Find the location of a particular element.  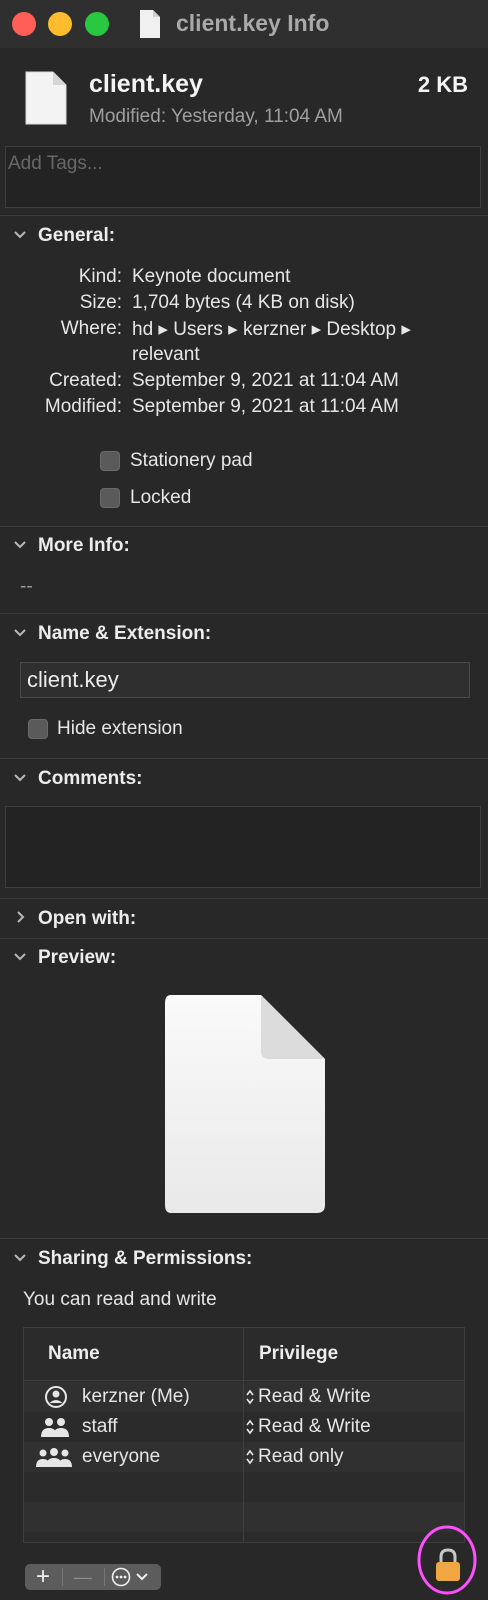

table-row: kerzner (Me) Read & Write is located at coordinates (244, 1397).